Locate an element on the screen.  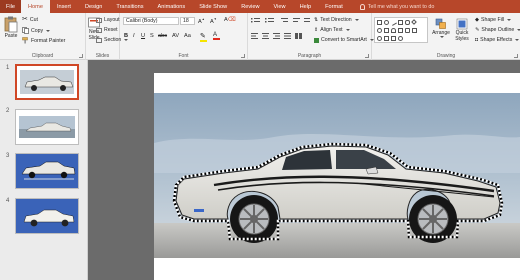
lightbulb-icon is located at coordinates (362, 6).